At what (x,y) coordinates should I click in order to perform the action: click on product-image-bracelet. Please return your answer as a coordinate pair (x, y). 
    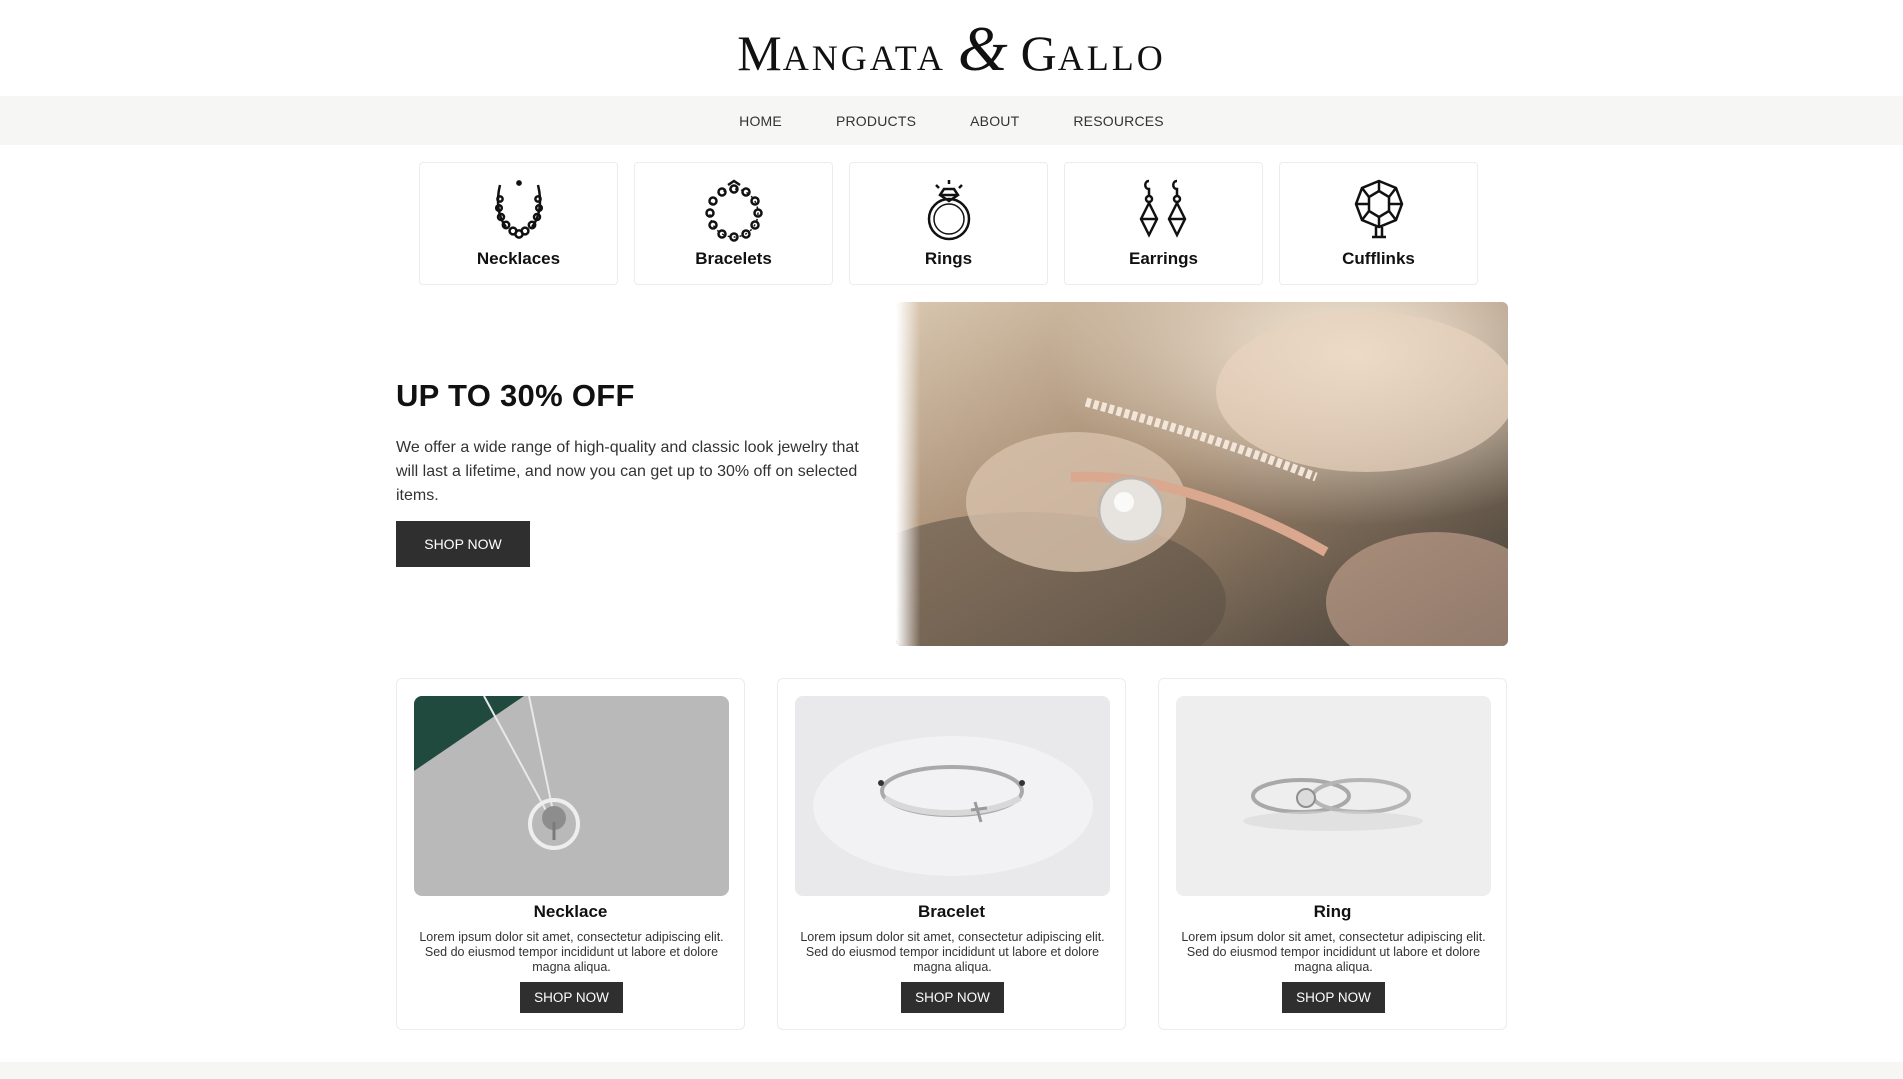
    Looking at the image, I should click on (952, 796).